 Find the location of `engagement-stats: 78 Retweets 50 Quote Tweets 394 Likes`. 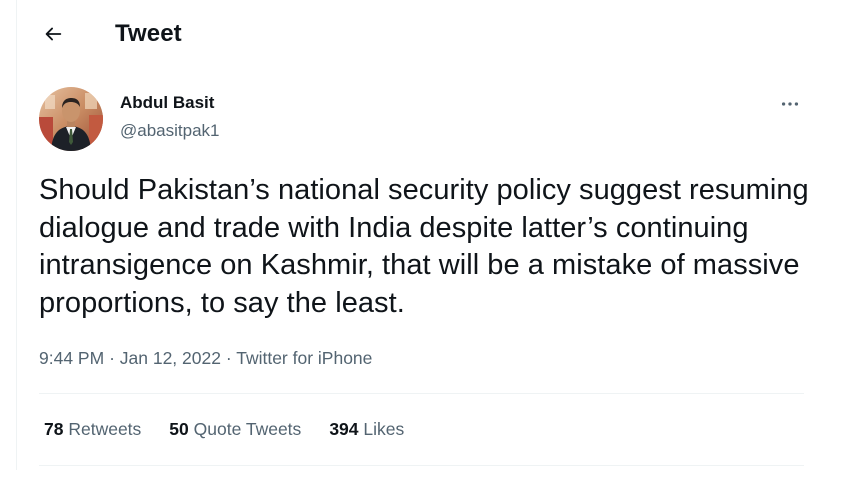

engagement-stats: 78 Retweets 50 Quote Tweets 394 Likes is located at coordinates (238, 429).